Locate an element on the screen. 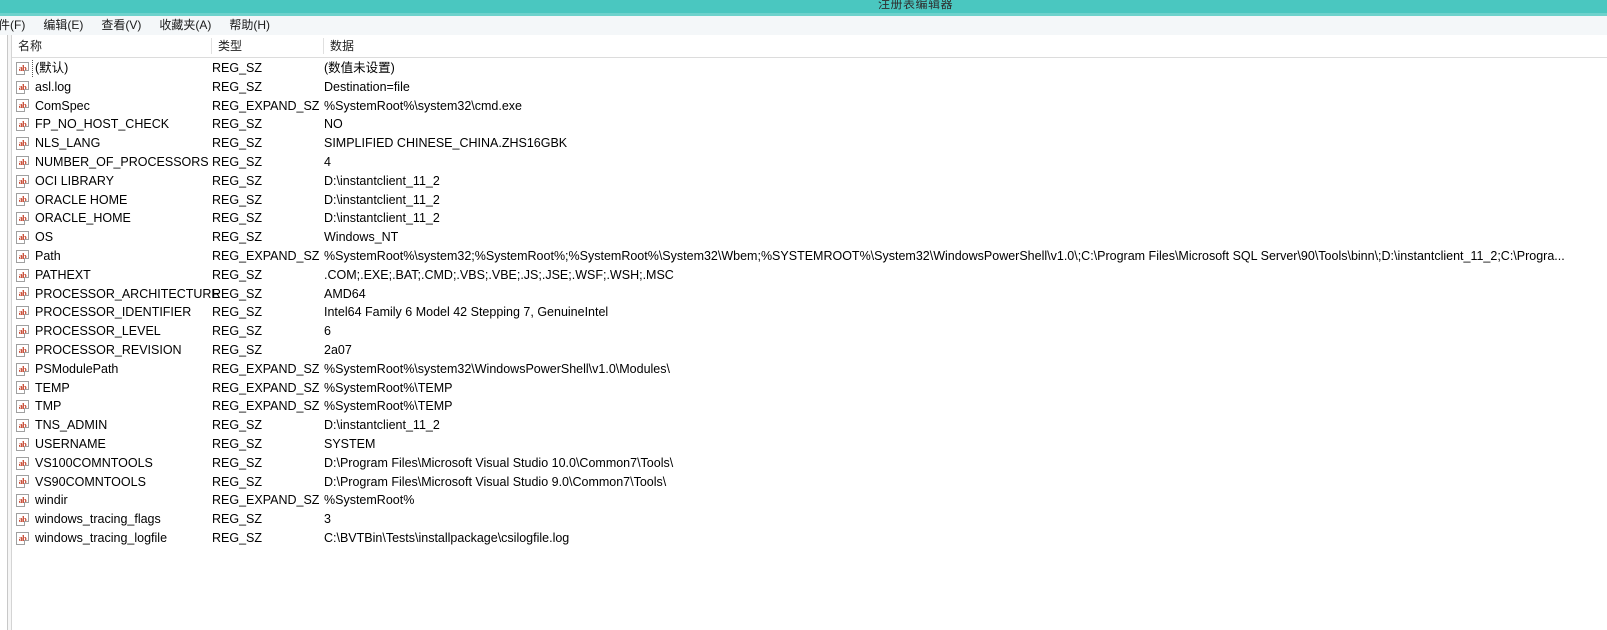 The width and height of the screenshot is (1607, 630). cell-value-name: ab OS is located at coordinates (33, 237).